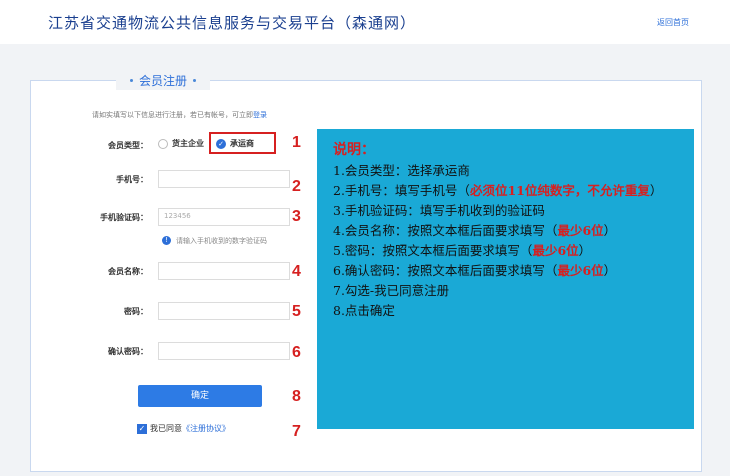 Image resolution: width=730 pixels, height=476 pixels. I want to click on panel-legend: 会员注册, so click(163, 80).